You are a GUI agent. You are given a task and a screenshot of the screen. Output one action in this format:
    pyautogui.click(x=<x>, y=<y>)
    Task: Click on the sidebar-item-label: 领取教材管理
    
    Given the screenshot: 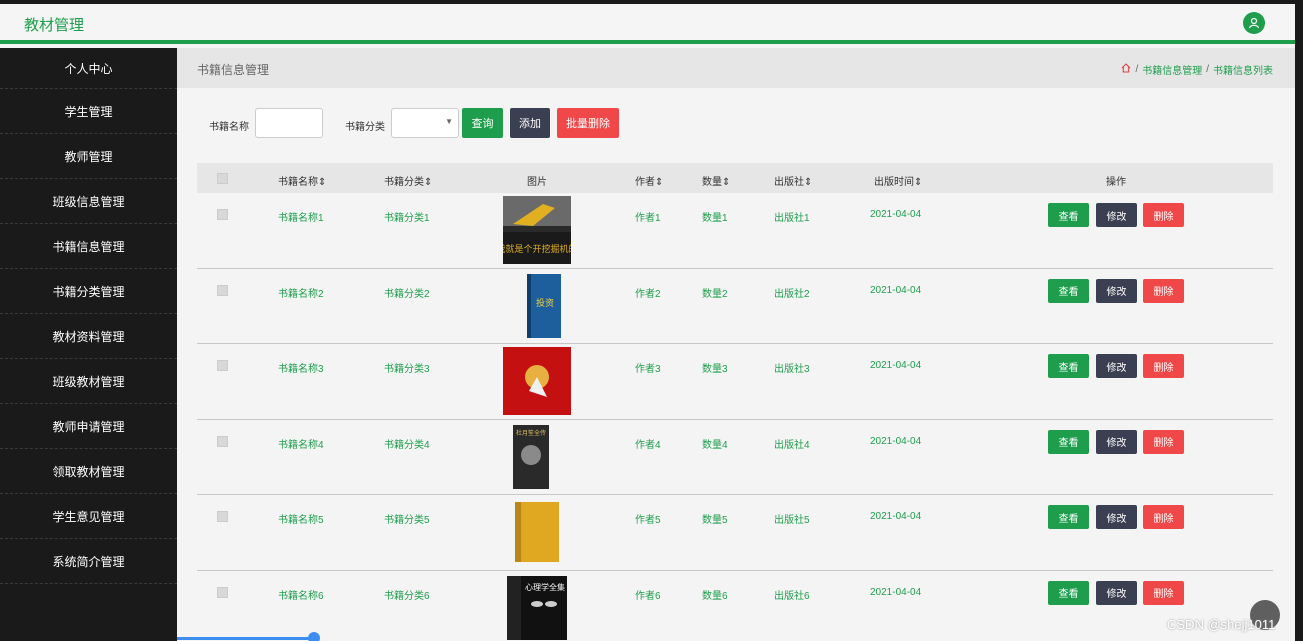 What is the action you would take?
    pyautogui.click(x=88, y=471)
    